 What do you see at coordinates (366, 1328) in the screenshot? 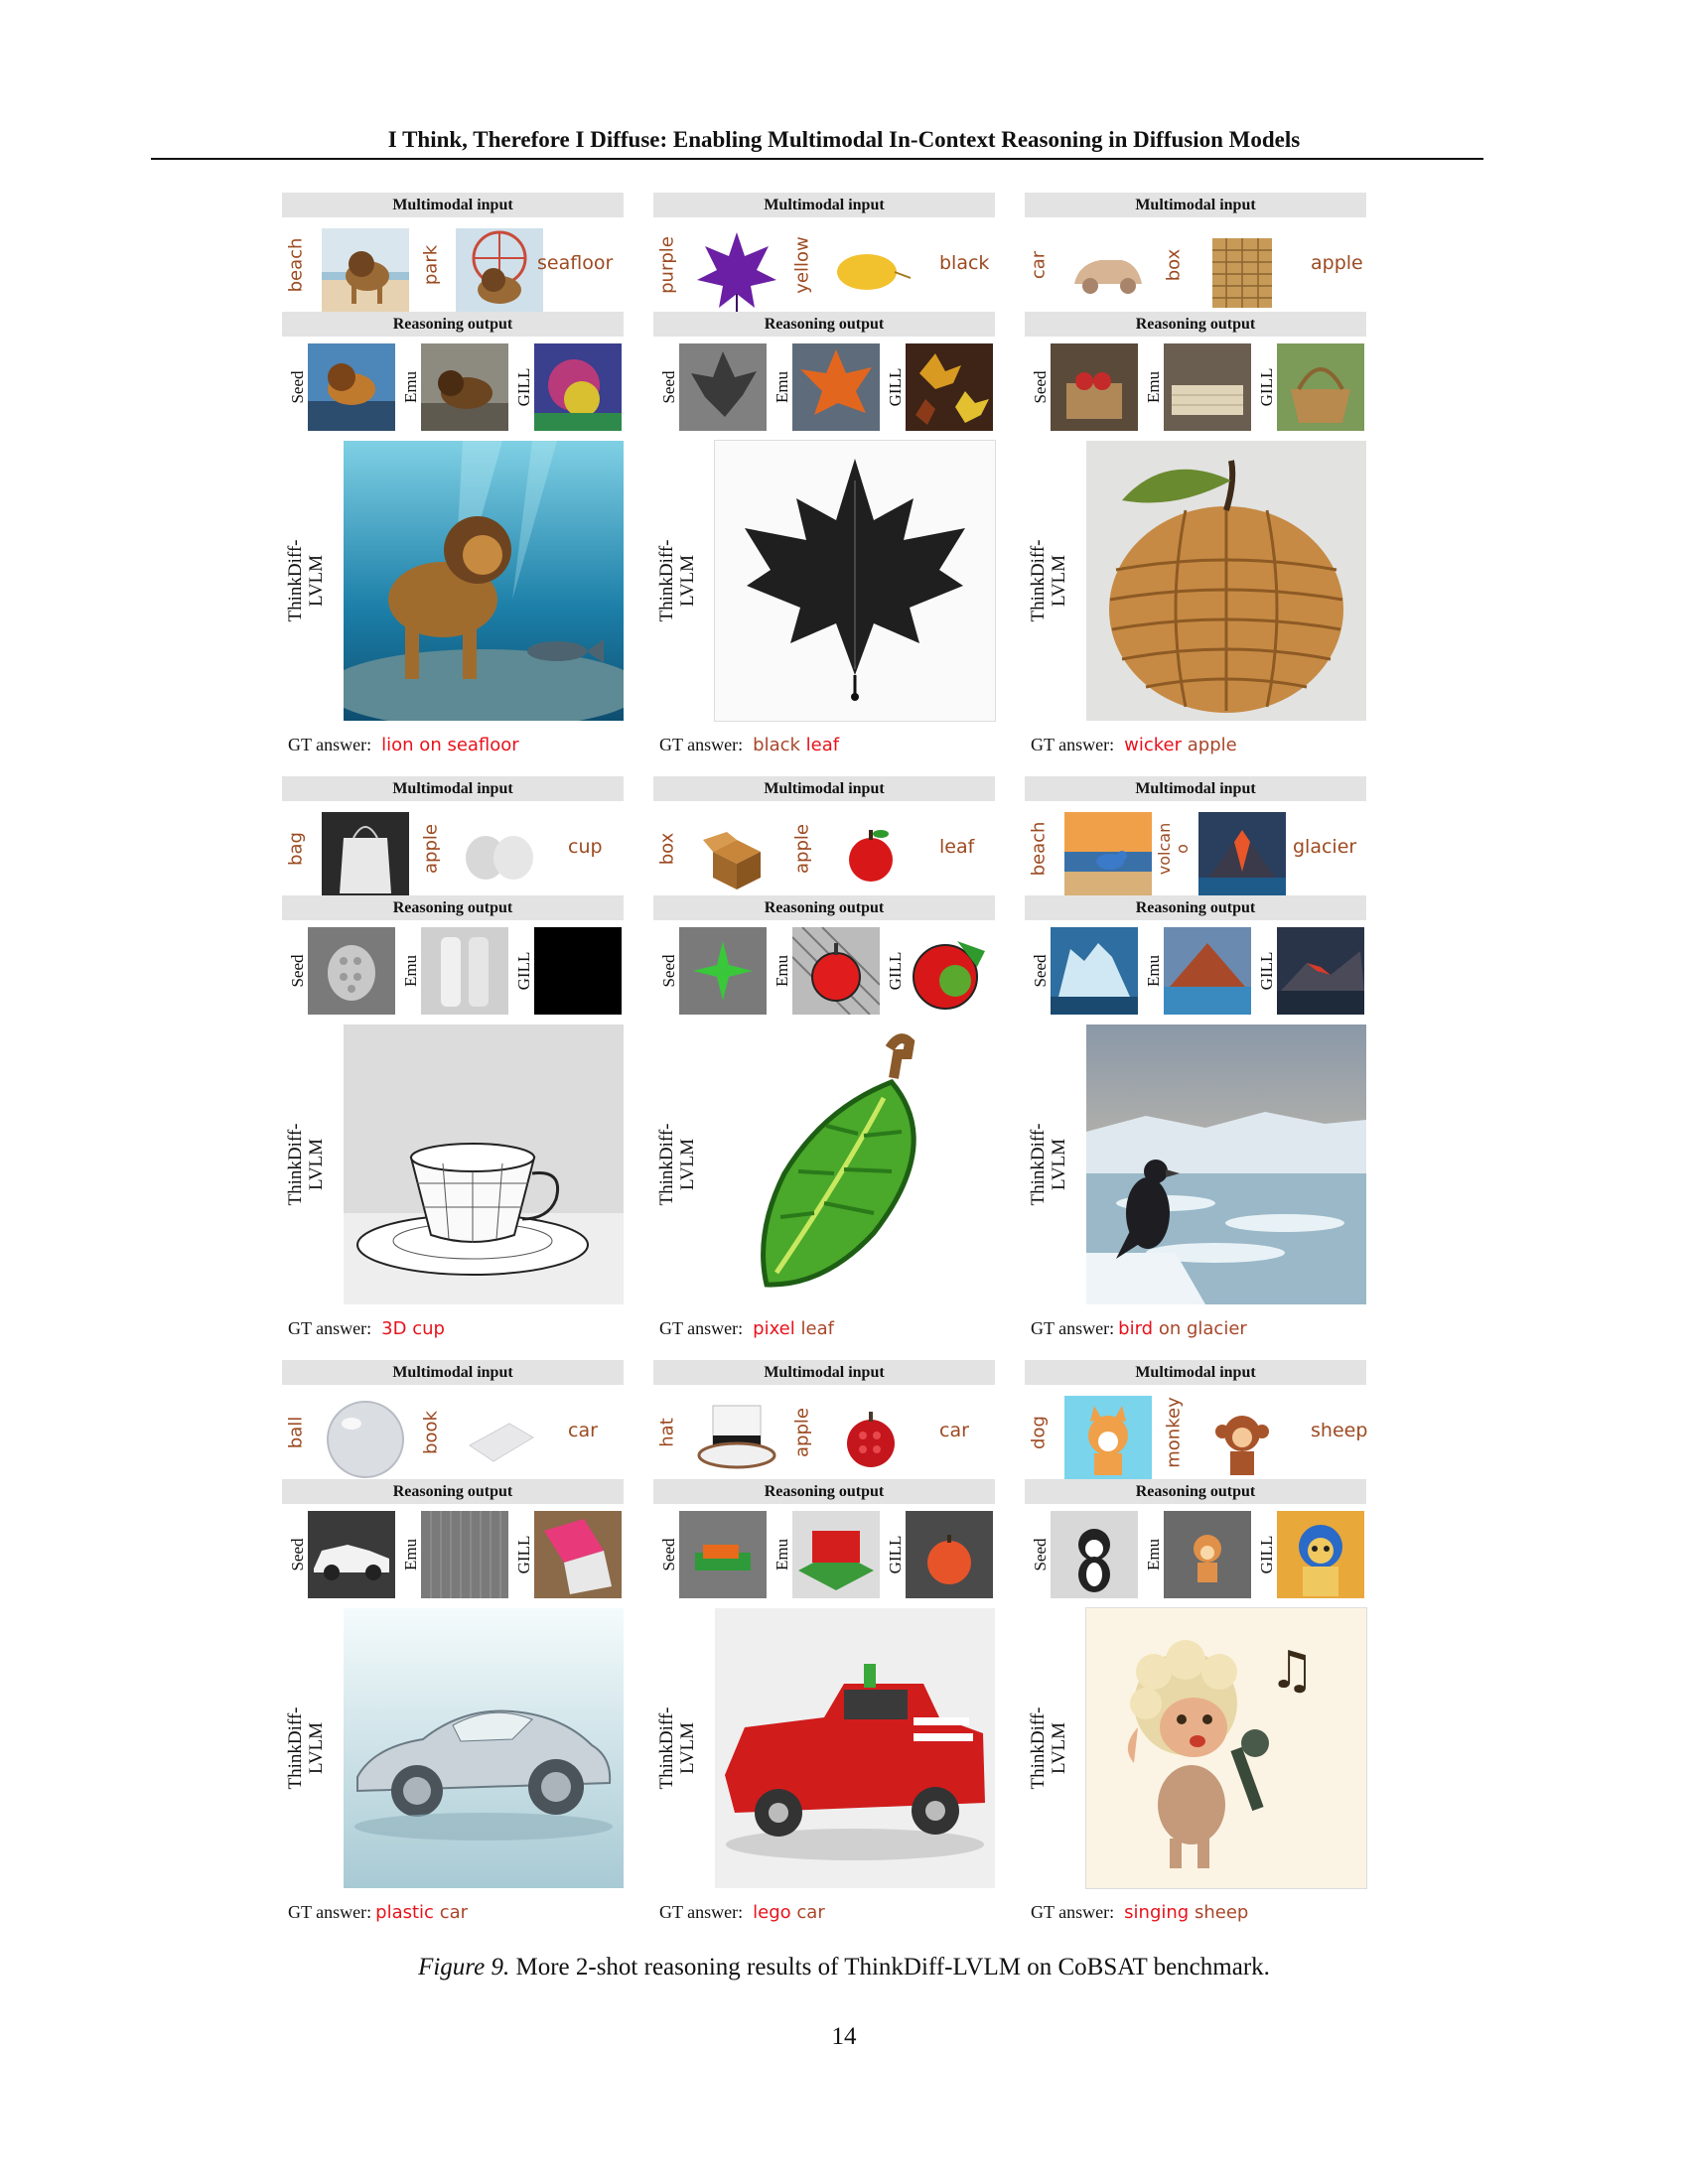
I see `gt-answer: GT answer: 3D cup` at bounding box center [366, 1328].